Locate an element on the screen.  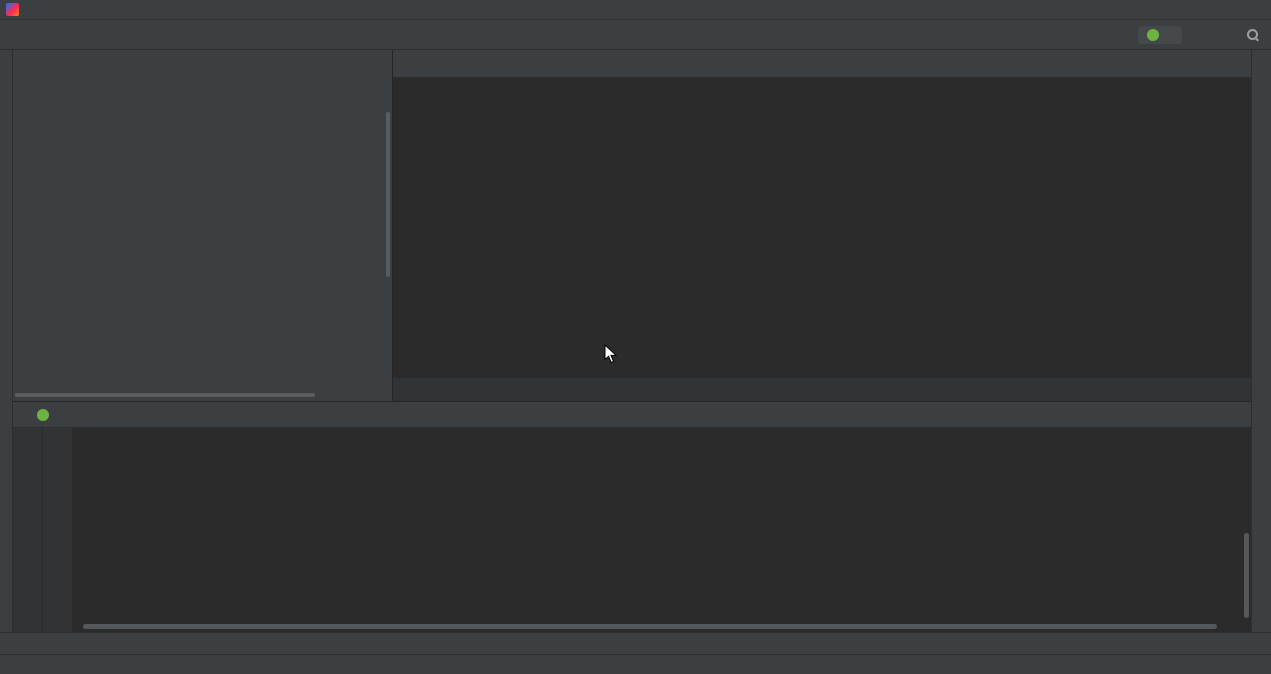
console-vertical-scrollbar is located at coordinates (1246, 575).